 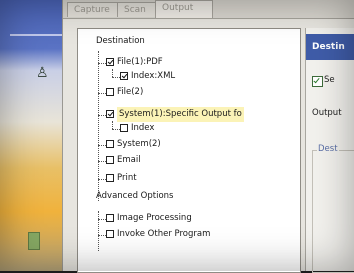 What do you see at coordinates (139, 144) in the screenshot?
I see `tree-item-label: System(2)` at bounding box center [139, 144].